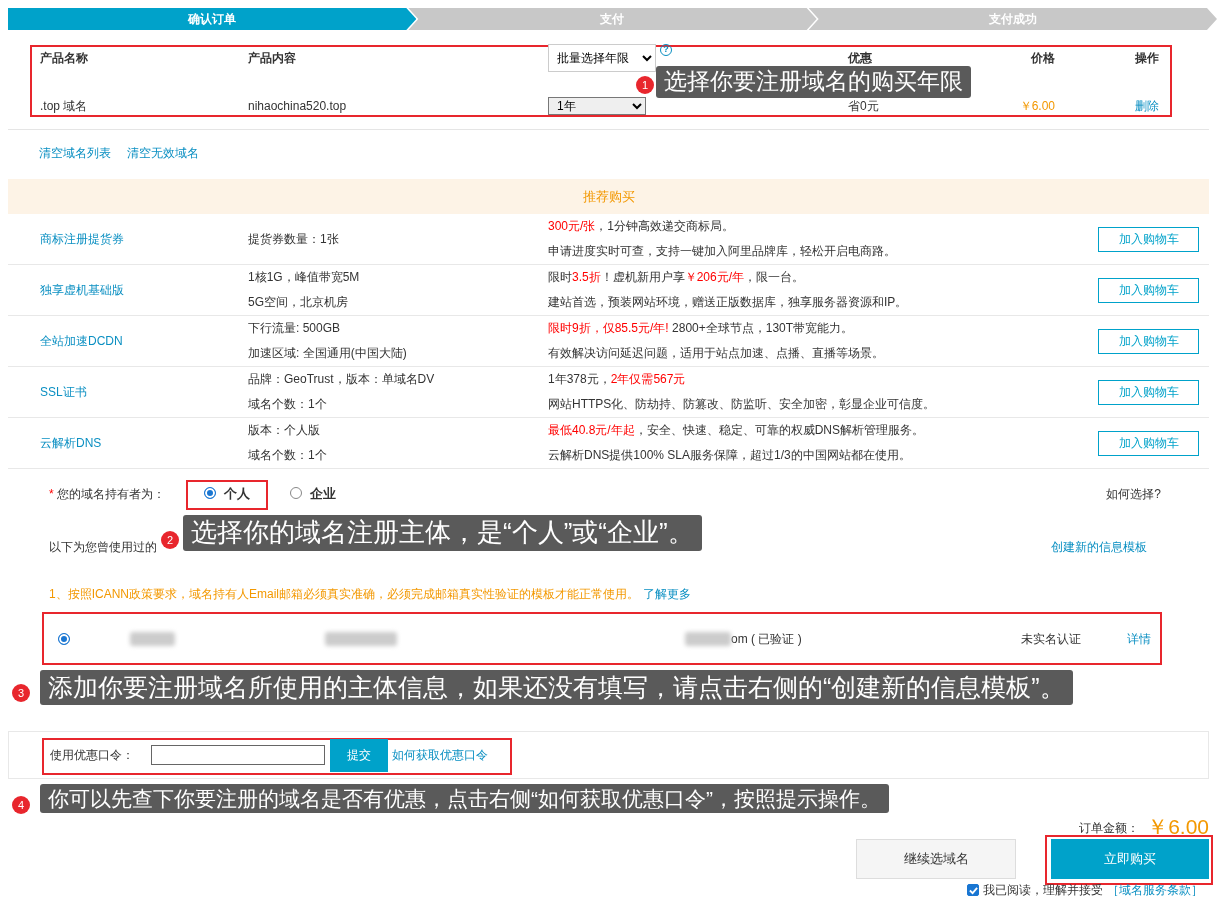 The image size is (1217, 916). I want to click on spec-text: 品牌：GeoTrust，版本：单域名DV, so click(342, 379).